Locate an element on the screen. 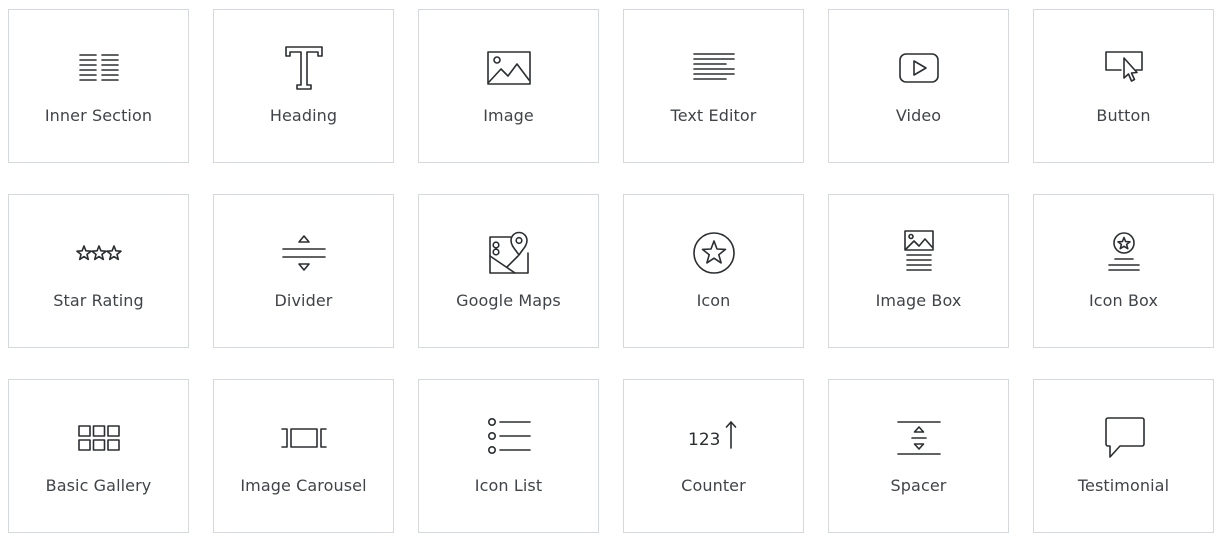 Image resolution: width=1221 pixels, height=540 pixels. counter-icon: 123 is located at coordinates (713, 438).